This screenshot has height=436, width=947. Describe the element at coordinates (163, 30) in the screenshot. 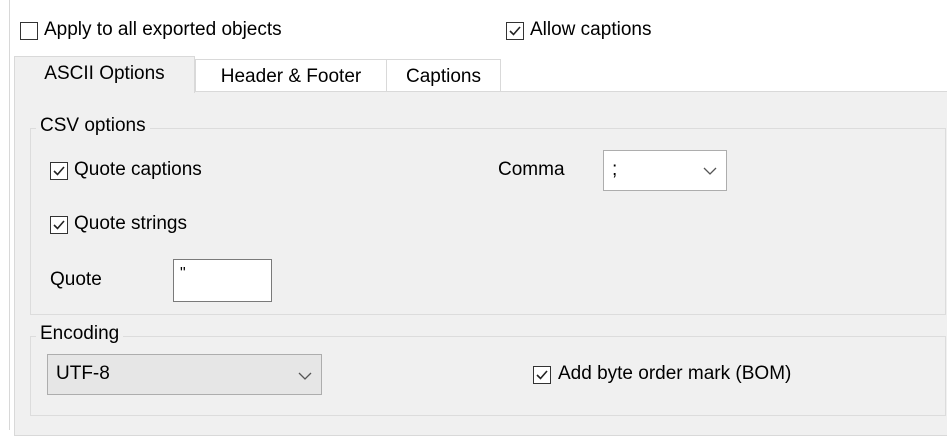

I see `apply-to-all-label: Apply to all exported objects` at that location.